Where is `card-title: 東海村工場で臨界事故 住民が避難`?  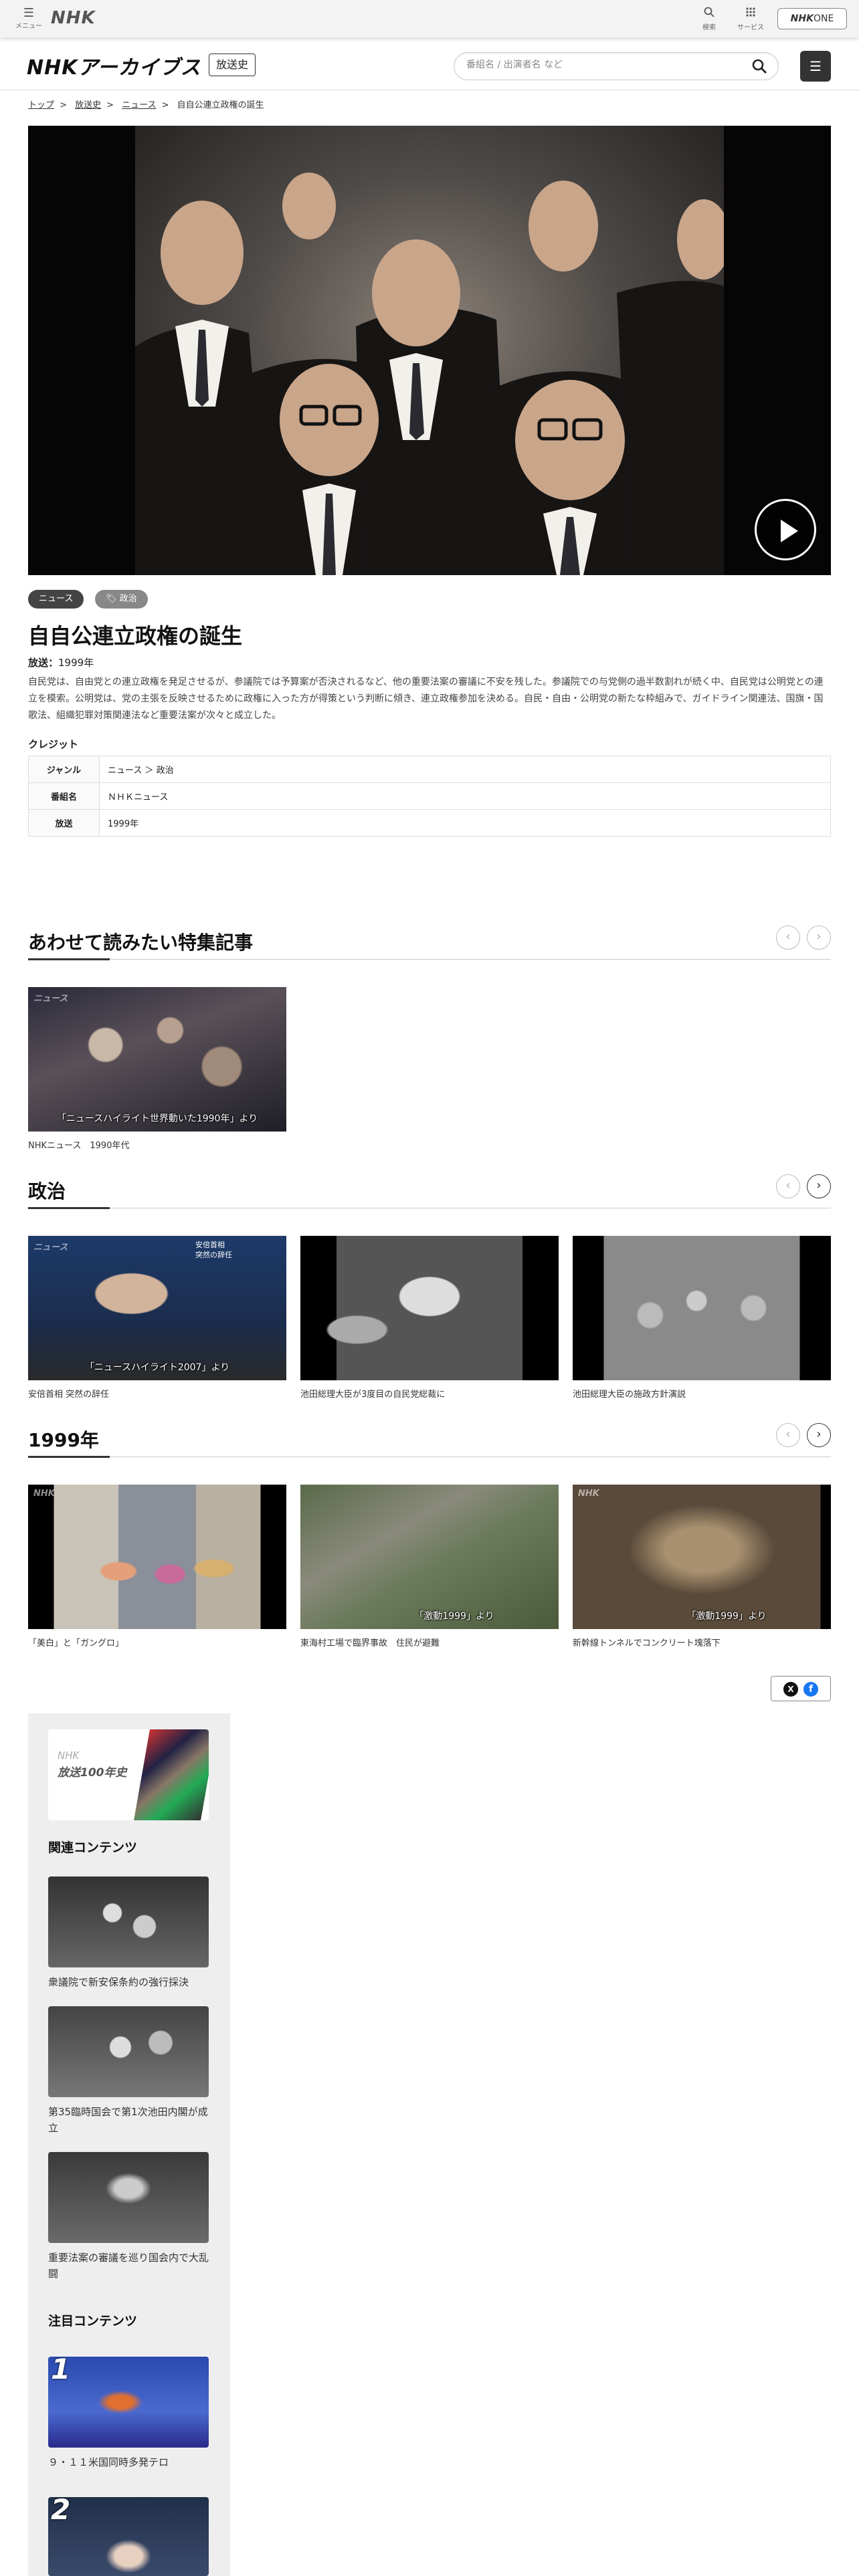 card-title: 東海村工場で臨界事故 住民が避難 is located at coordinates (370, 1642).